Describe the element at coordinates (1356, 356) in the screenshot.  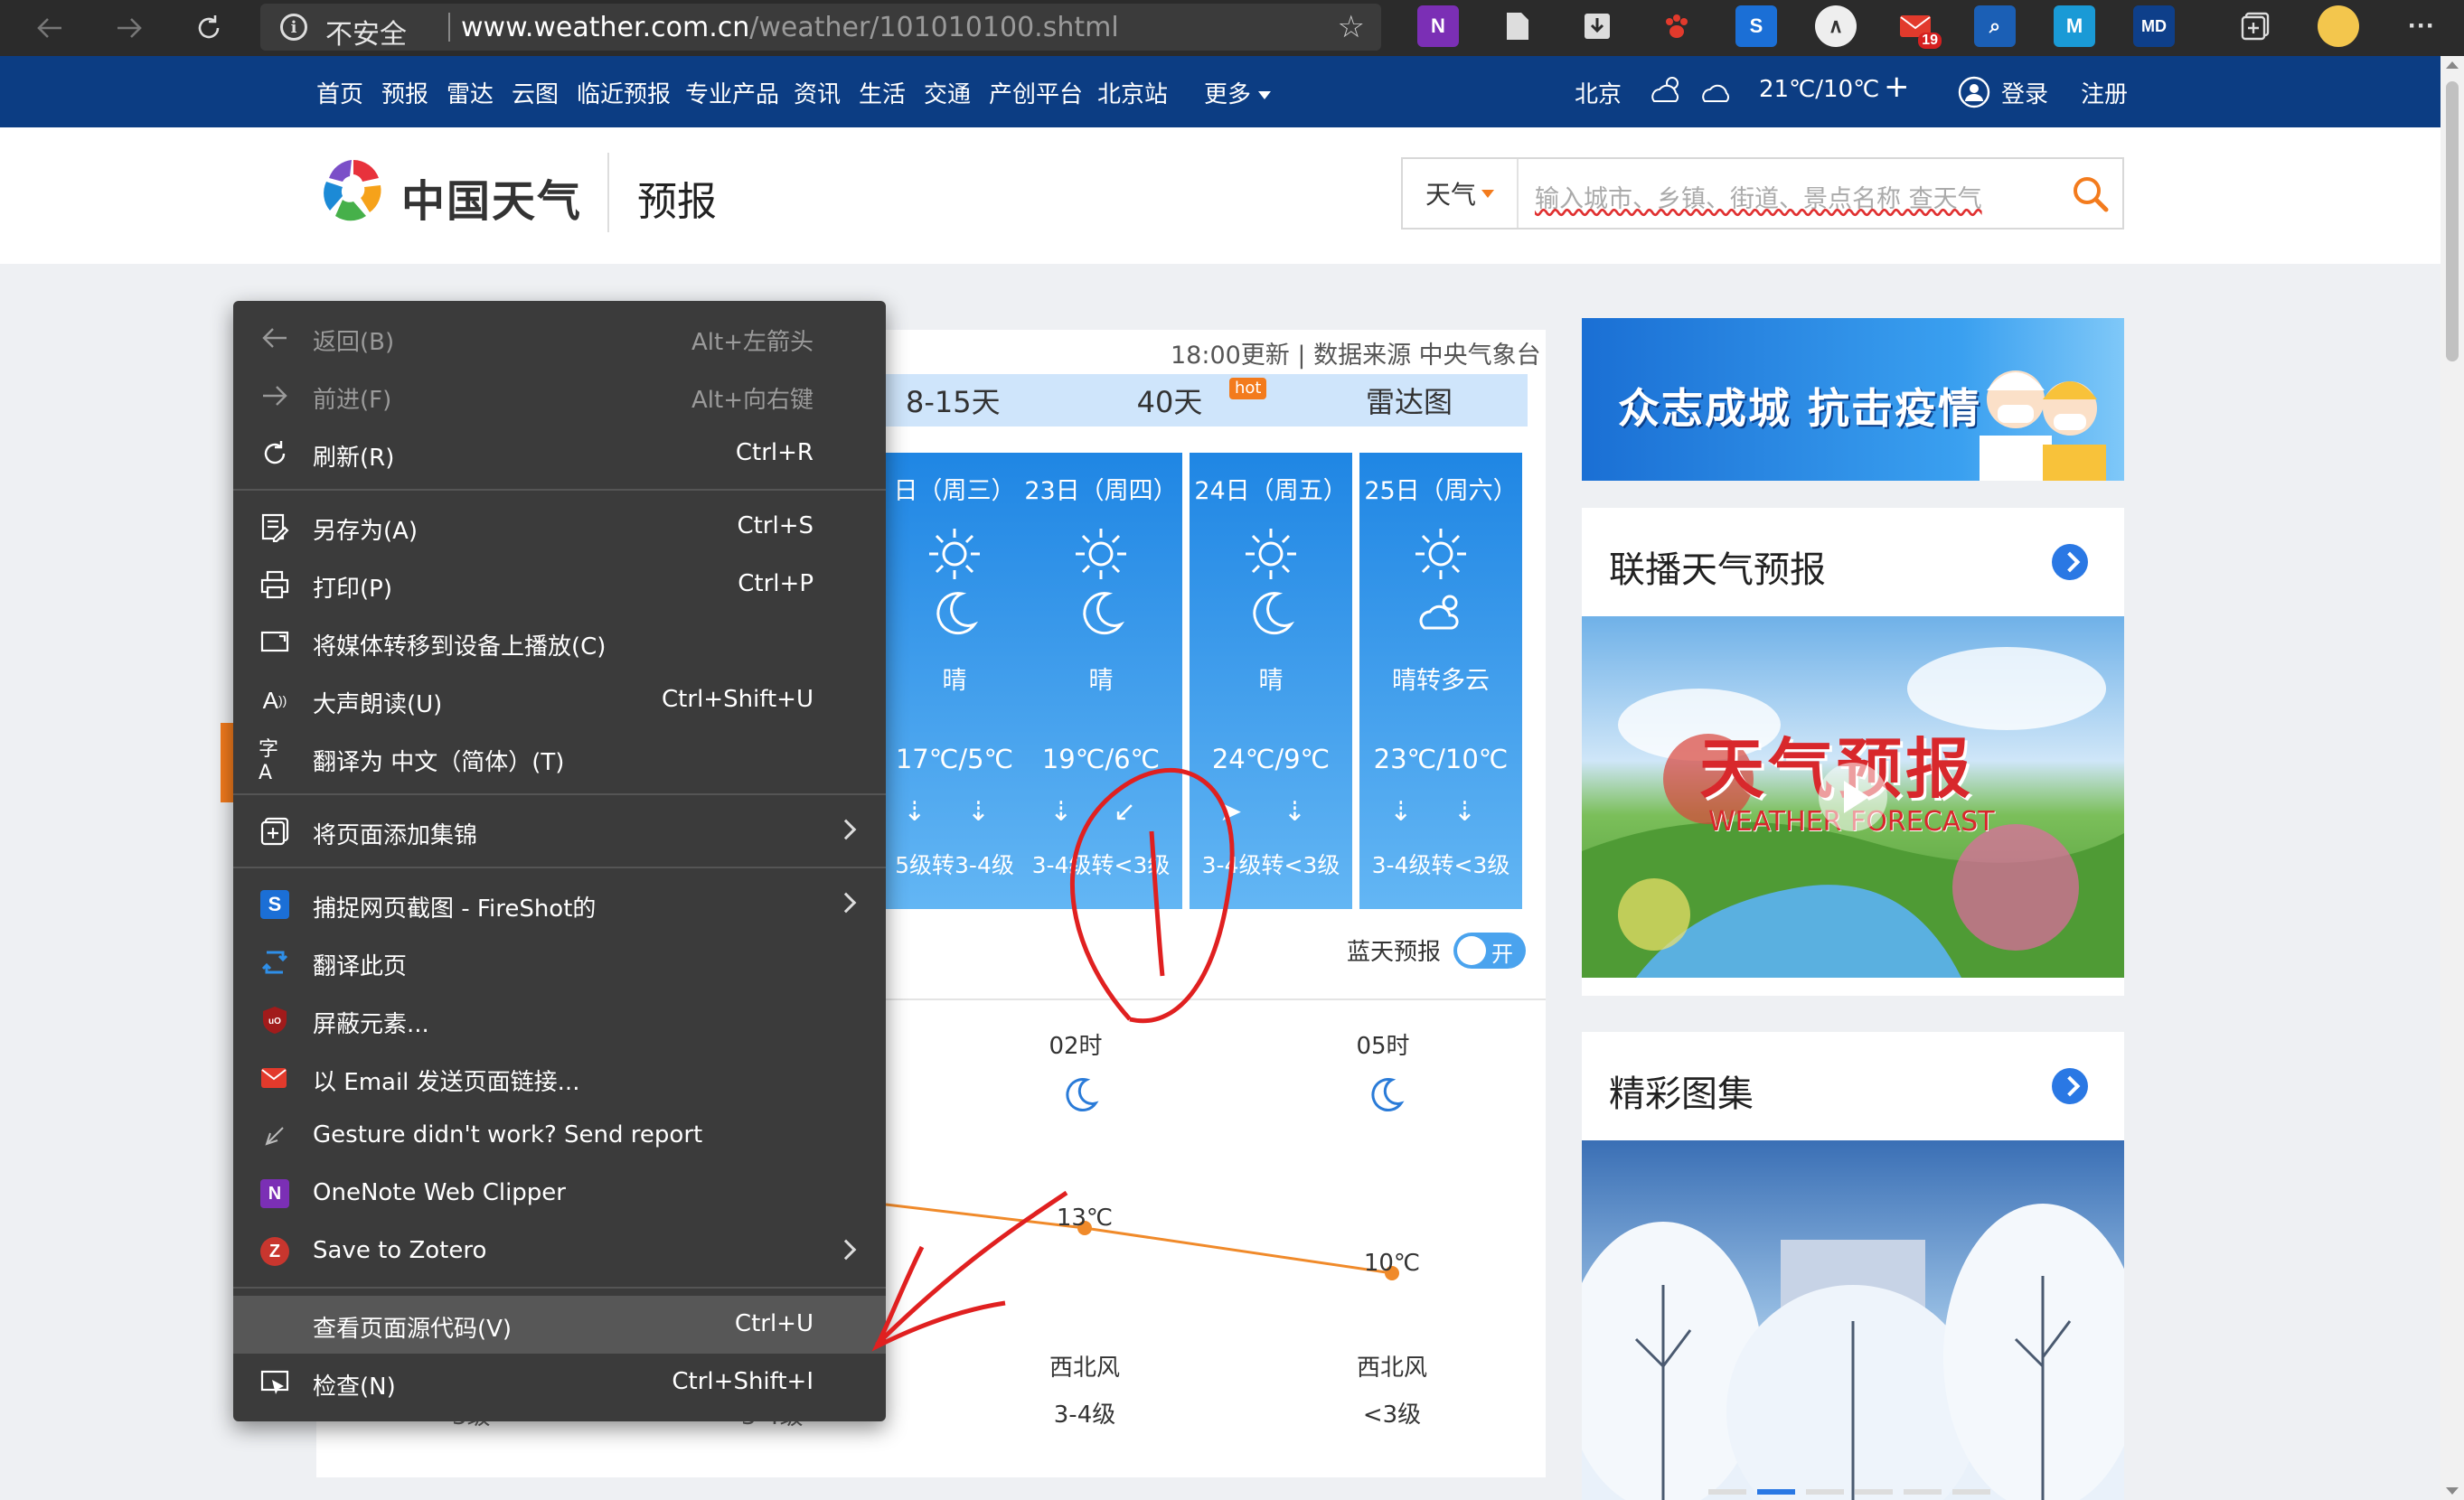
I see `forecast-meta: 18:00更新 | 数据来源 中央气象台` at that location.